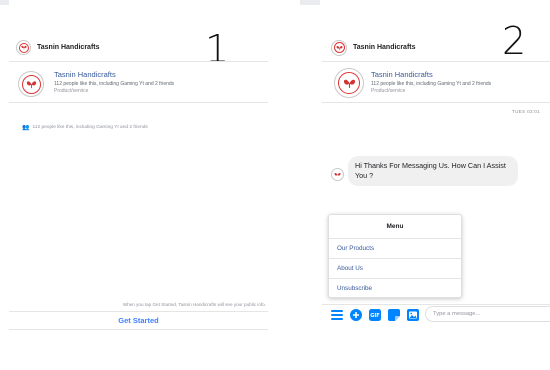 Image resolution: width=550 pixels, height=370 pixels. Describe the element at coordinates (395, 227) in the screenshot. I see `menu-title: Menu` at that location.